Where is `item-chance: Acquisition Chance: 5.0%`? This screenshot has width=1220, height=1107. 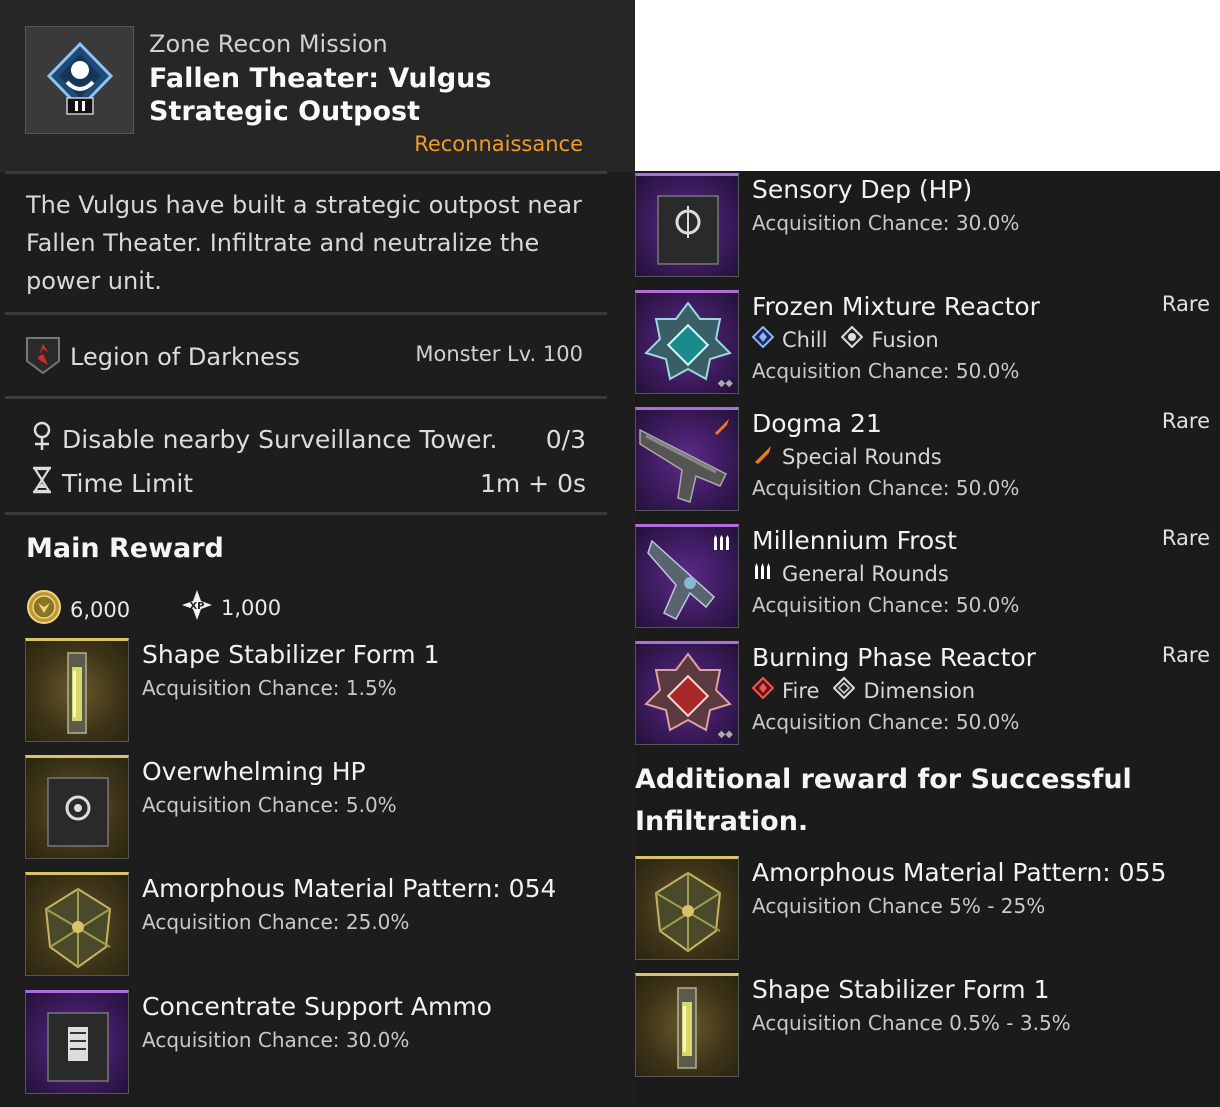
item-chance: Acquisition Chance: 5.0% is located at coordinates (269, 805).